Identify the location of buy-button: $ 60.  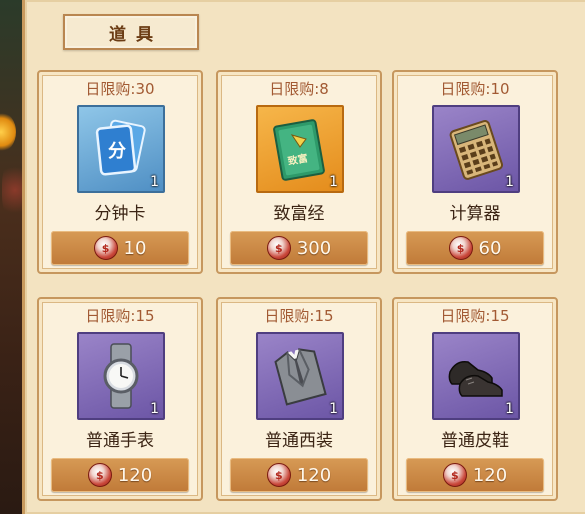
(475, 248).